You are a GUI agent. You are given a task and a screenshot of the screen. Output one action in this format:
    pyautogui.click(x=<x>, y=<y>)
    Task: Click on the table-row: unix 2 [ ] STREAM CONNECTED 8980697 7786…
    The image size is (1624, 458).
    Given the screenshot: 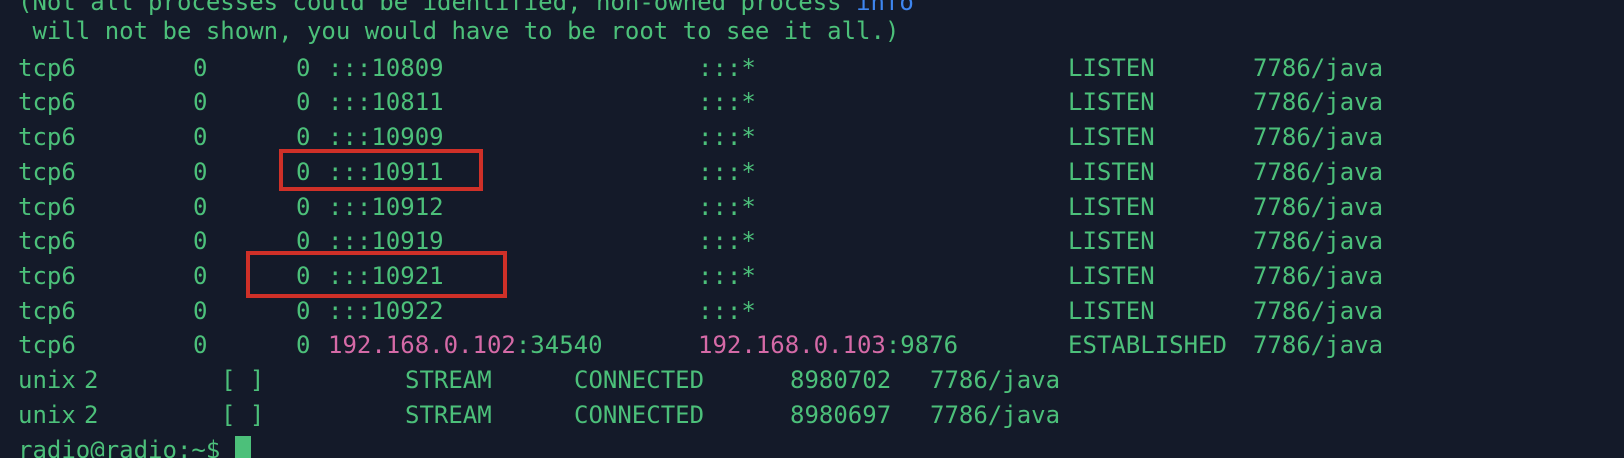 What is the action you would take?
    pyautogui.click(x=530, y=415)
    